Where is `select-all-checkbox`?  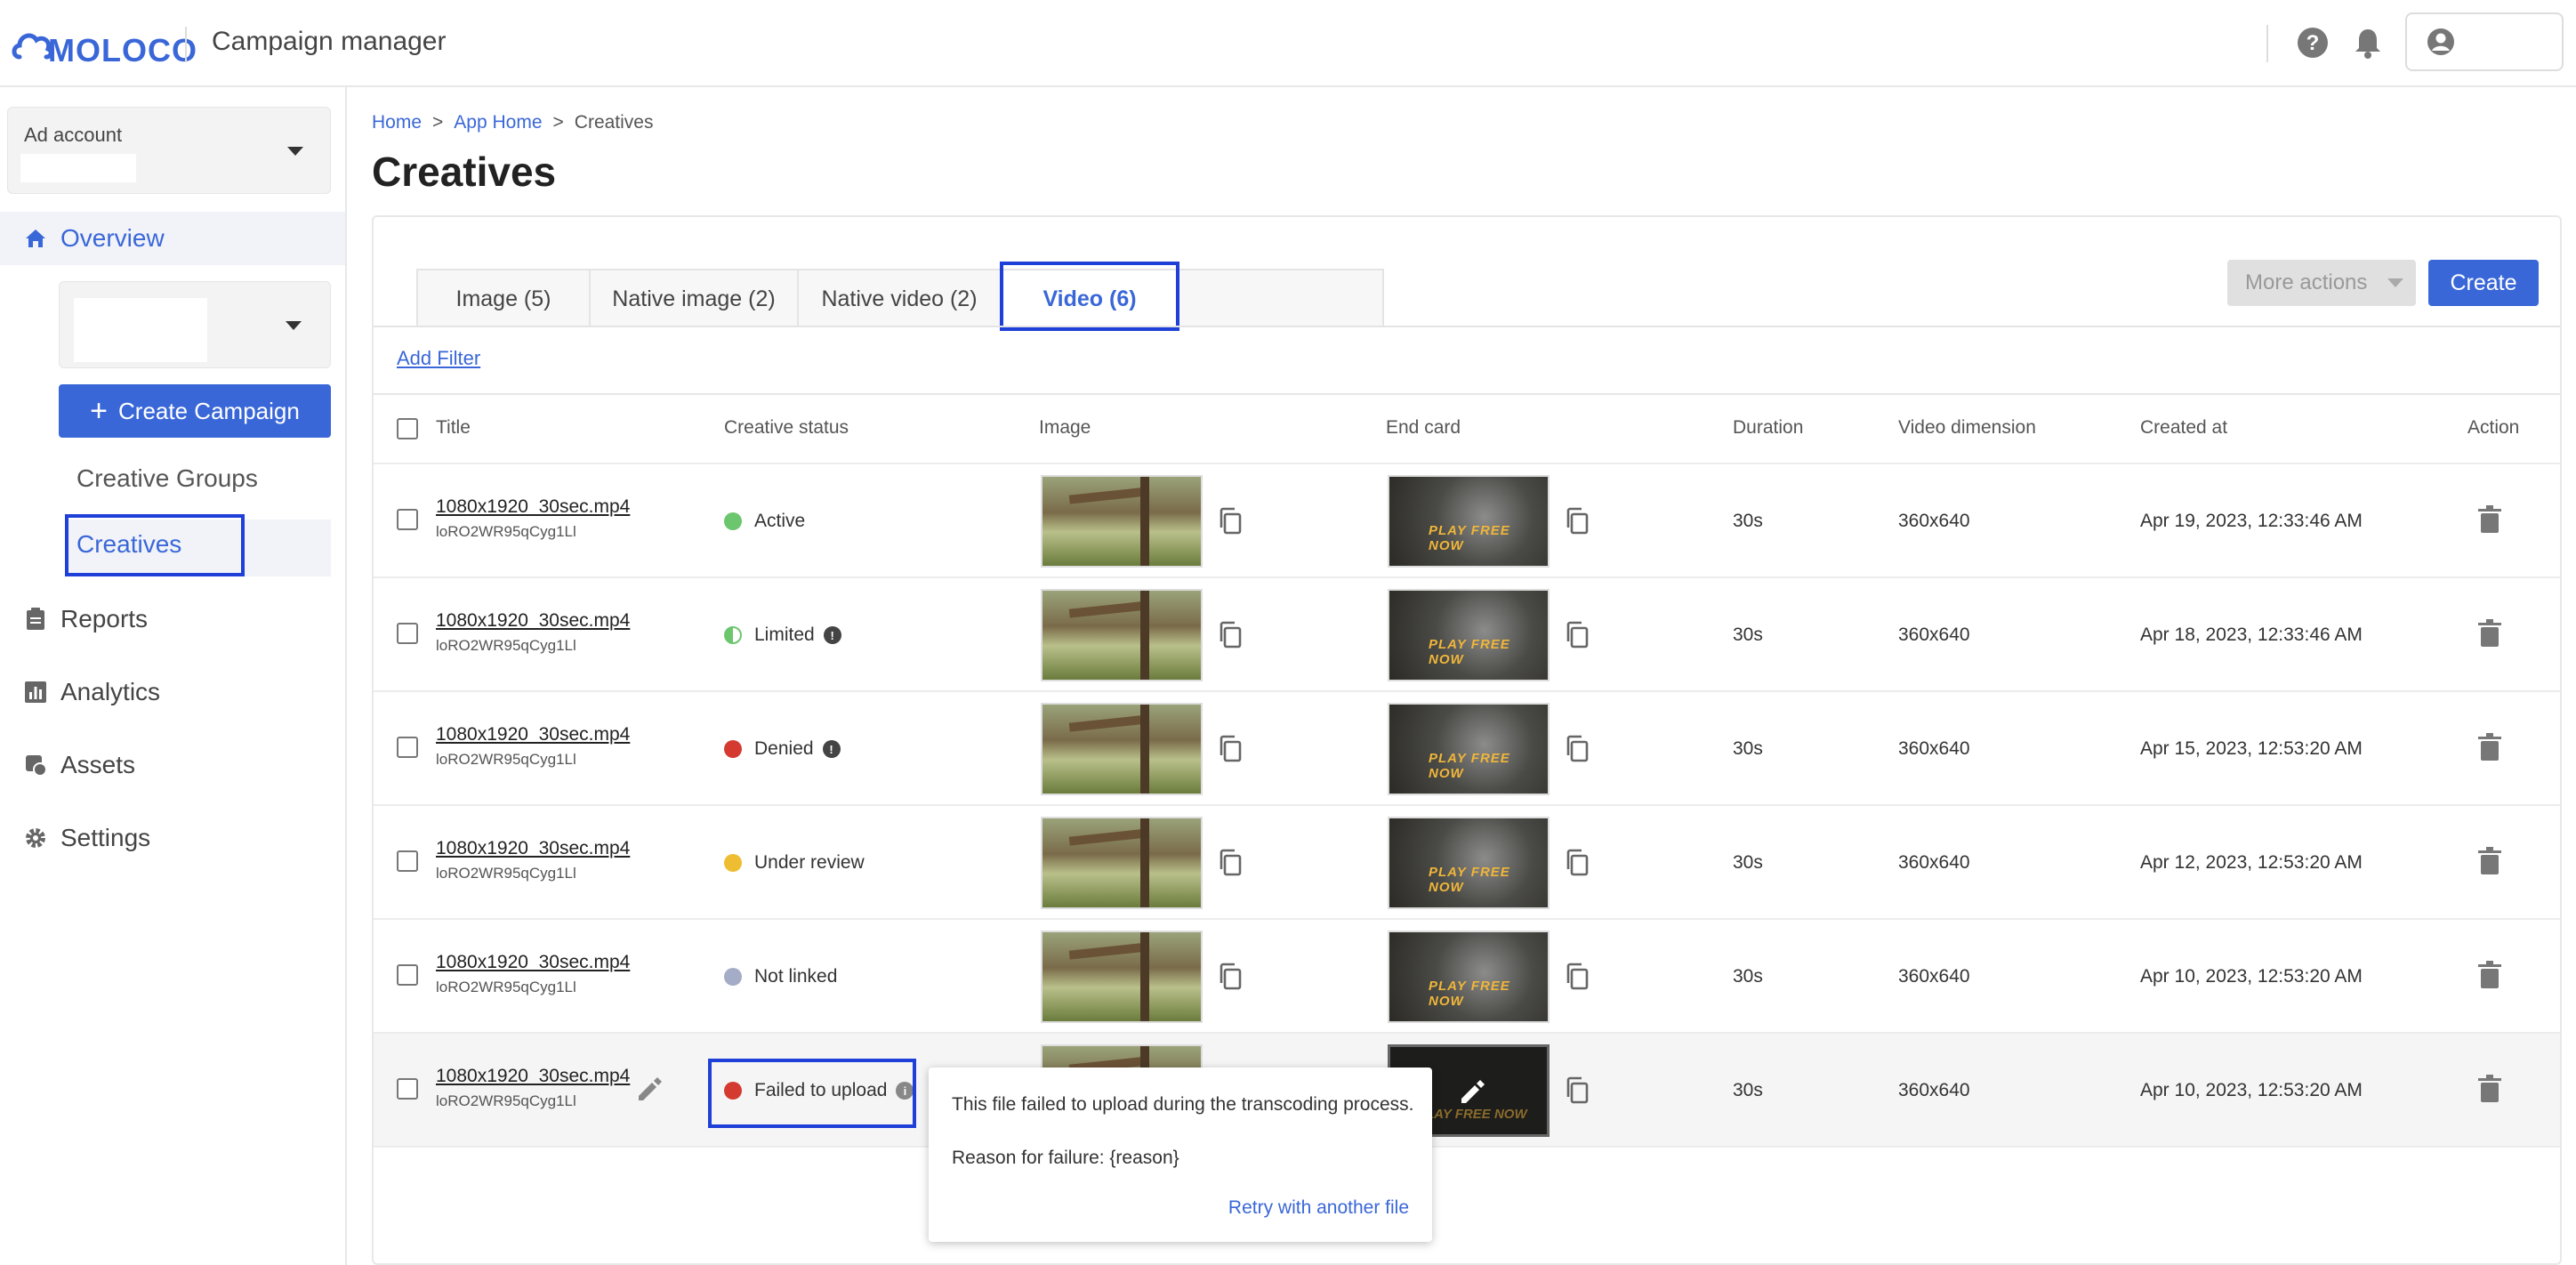 select-all-checkbox is located at coordinates (407, 428).